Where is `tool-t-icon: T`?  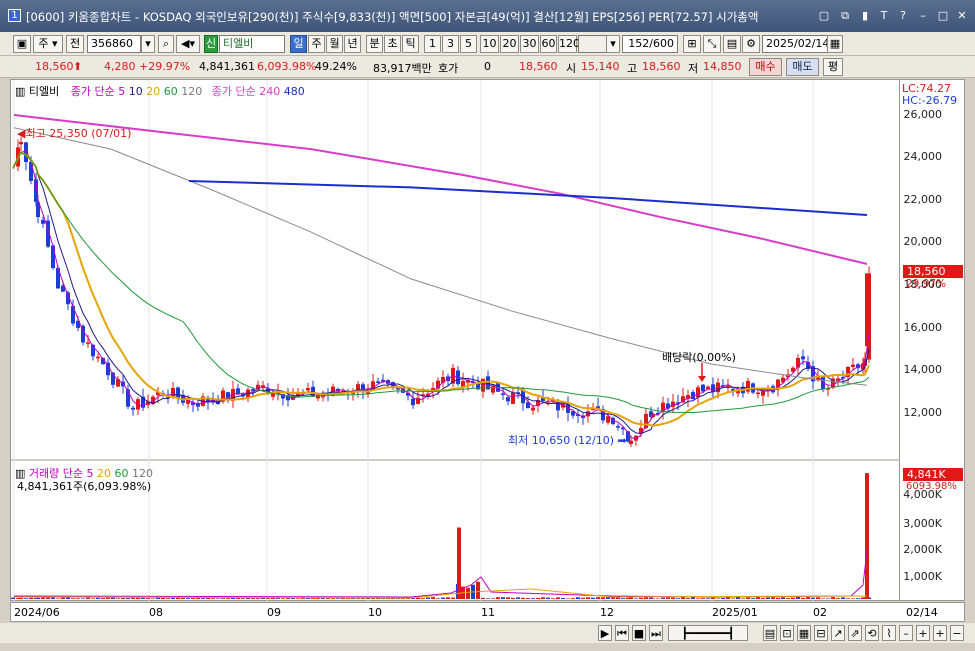
tool-t-icon: T is located at coordinates (884, 16).